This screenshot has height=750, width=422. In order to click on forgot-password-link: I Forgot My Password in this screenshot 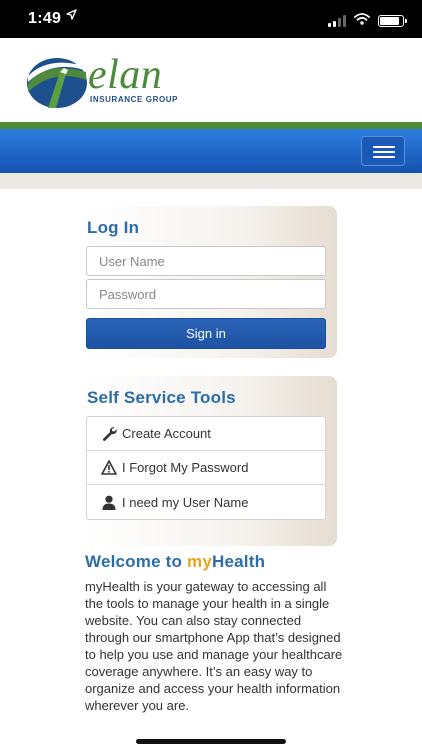, I will do `click(206, 468)`.